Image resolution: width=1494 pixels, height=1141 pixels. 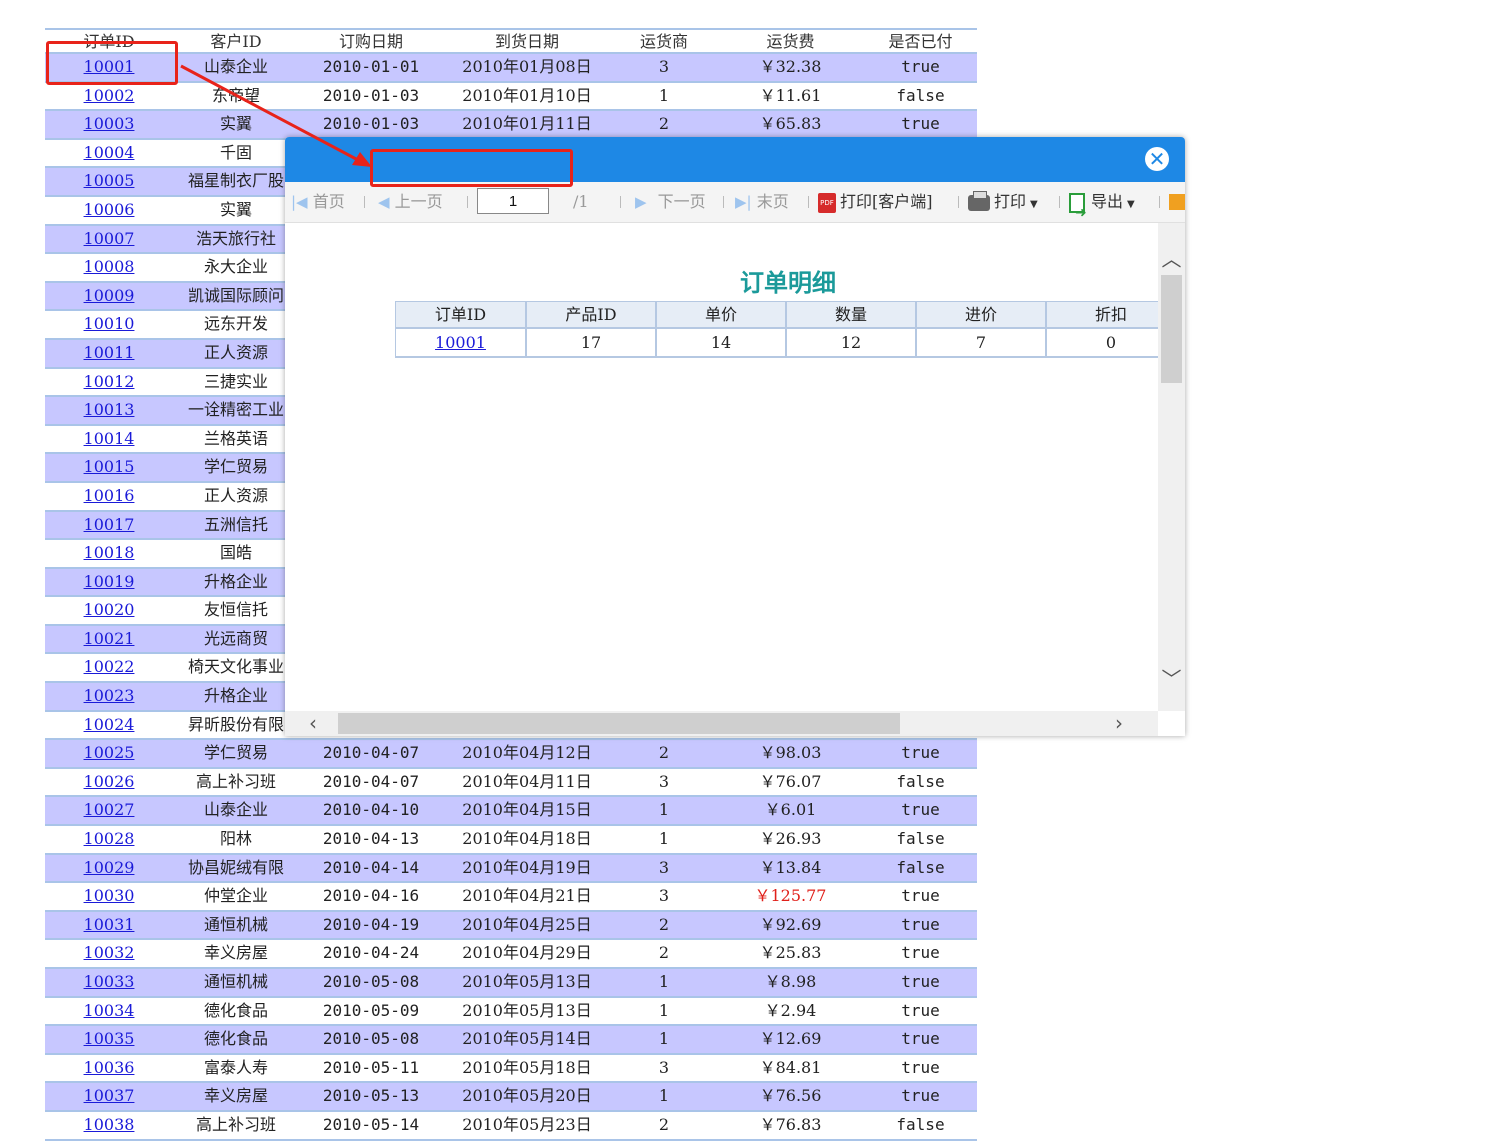 What do you see at coordinates (235, 610) in the screenshot?
I see `cell-customer-id: 友恒信托` at bounding box center [235, 610].